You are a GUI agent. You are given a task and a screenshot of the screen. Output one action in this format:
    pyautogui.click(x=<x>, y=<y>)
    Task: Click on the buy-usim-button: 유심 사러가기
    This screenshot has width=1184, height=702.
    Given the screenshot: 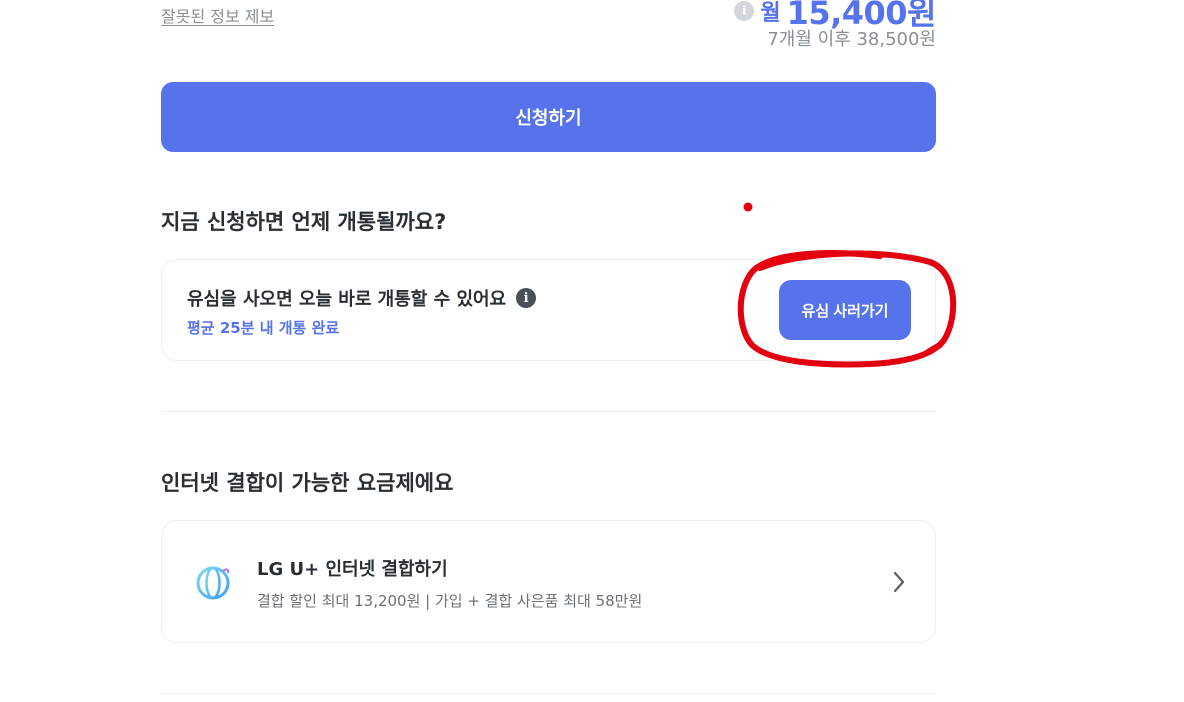 What is the action you would take?
    pyautogui.click(x=845, y=310)
    